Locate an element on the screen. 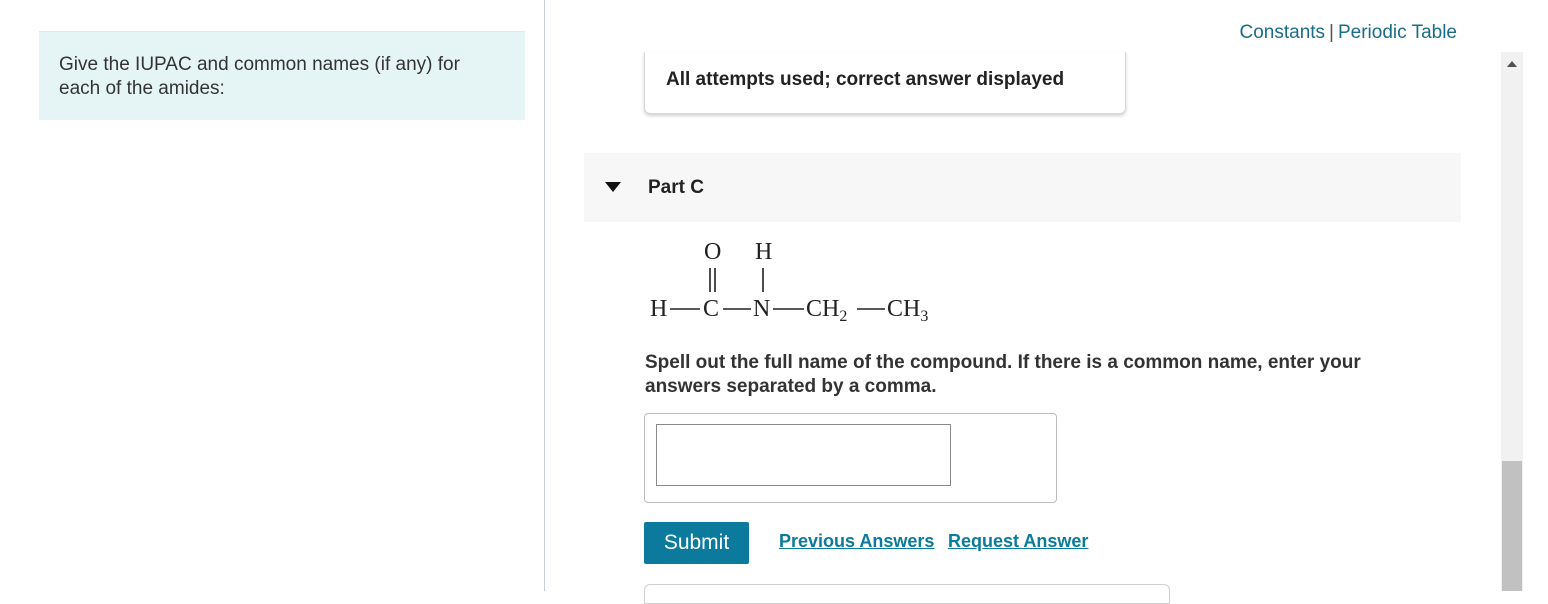 Image resolution: width=1548 pixels, height=604 pixels. group-ch2-subscript: 2 is located at coordinates (843, 316).